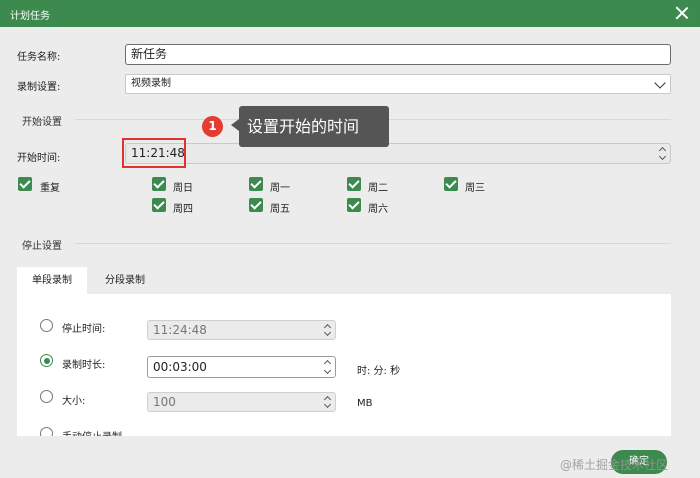 Image resolution: width=700 pixels, height=478 pixels. What do you see at coordinates (365, 403) in the screenshot?
I see `size-unit: MB` at bounding box center [365, 403].